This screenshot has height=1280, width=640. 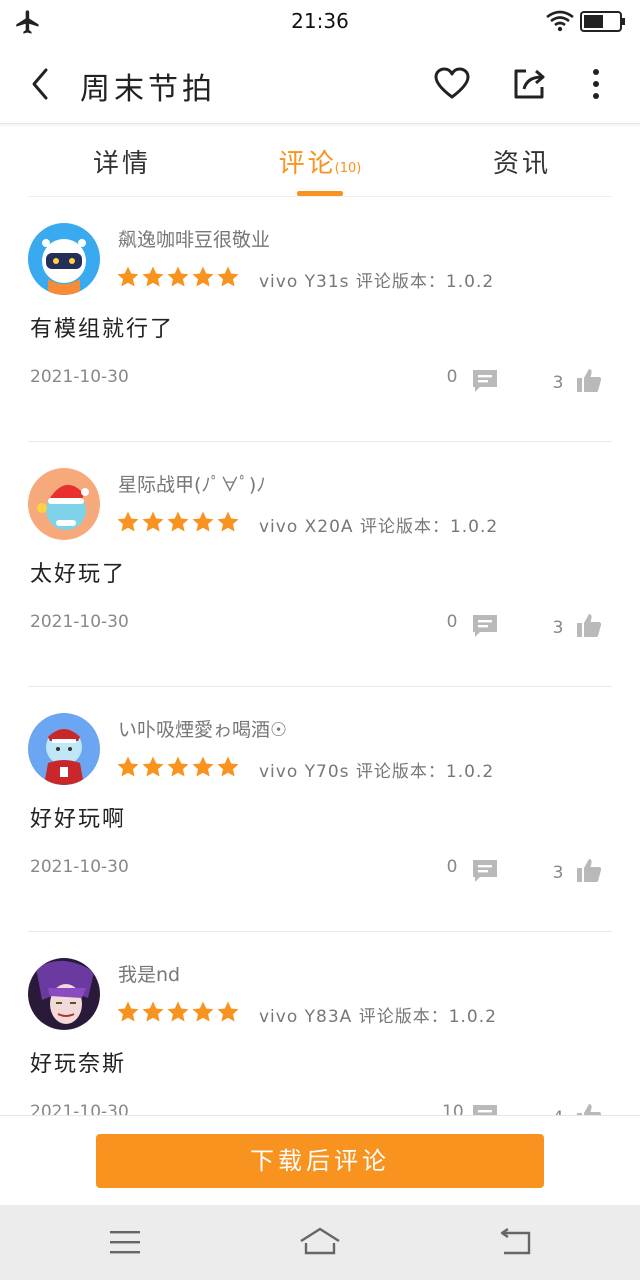 I want to click on device-info: vivo X20A 评论版本：1.0.2, so click(x=379, y=527).